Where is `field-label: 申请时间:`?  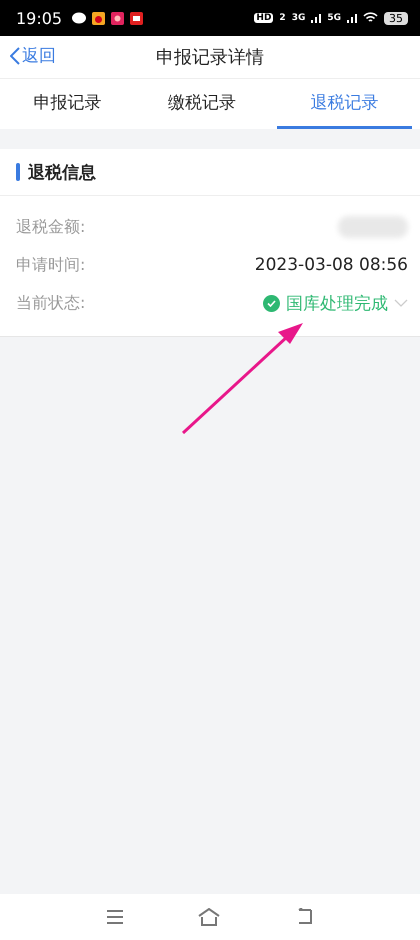 field-label: 申请时间: is located at coordinates (51, 265).